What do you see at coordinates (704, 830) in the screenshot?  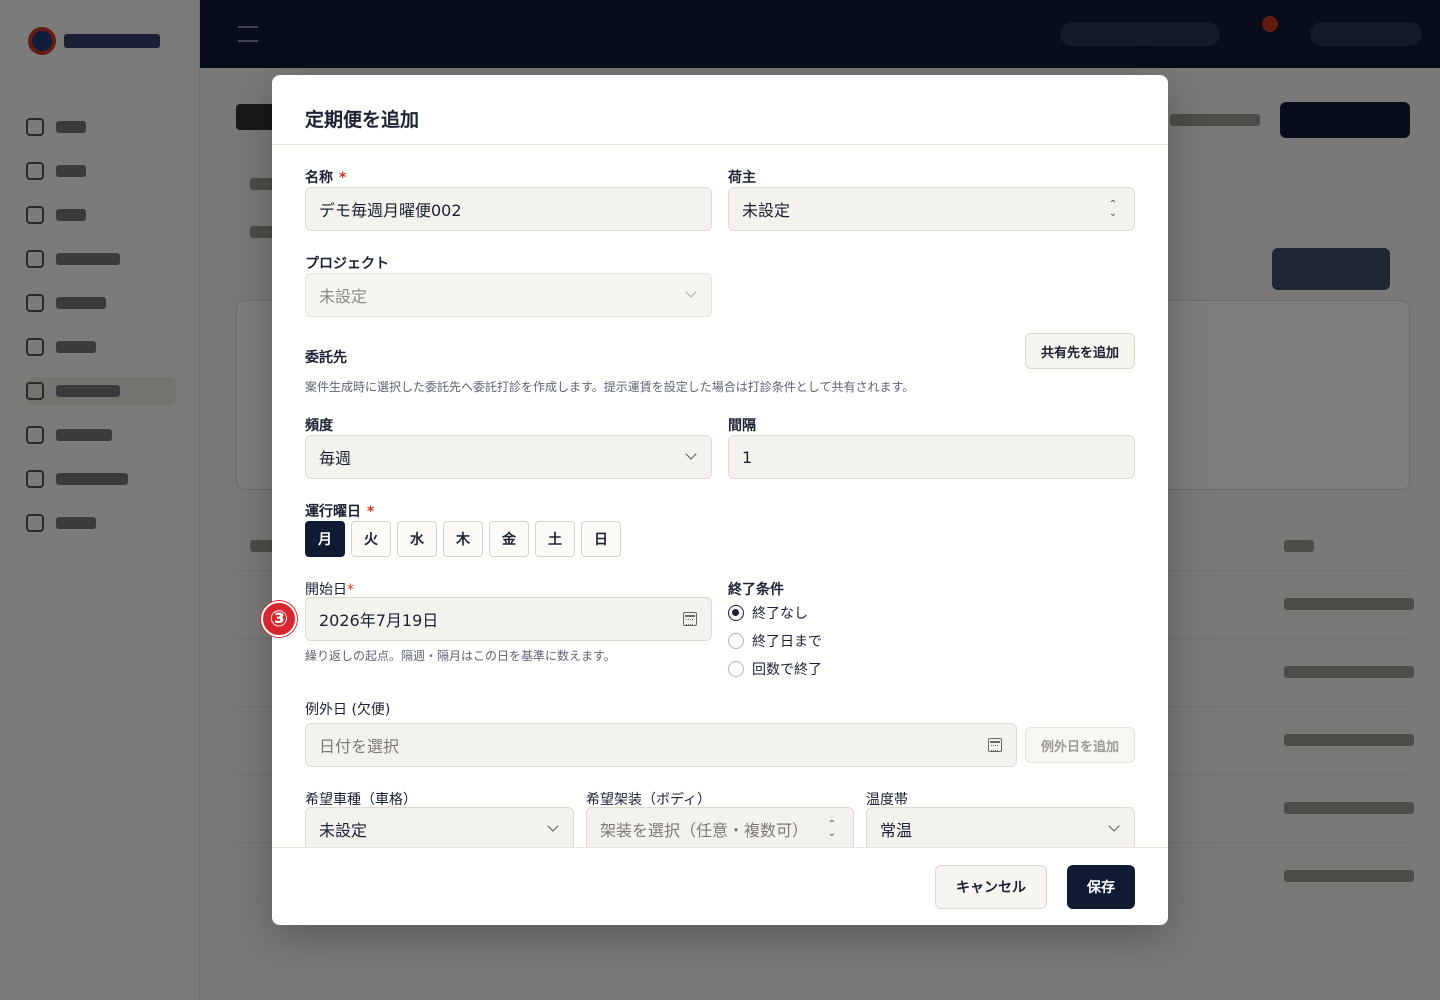 I see `body-type-placeholder: 架装を選択（任意・複数可）` at bounding box center [704, 830].